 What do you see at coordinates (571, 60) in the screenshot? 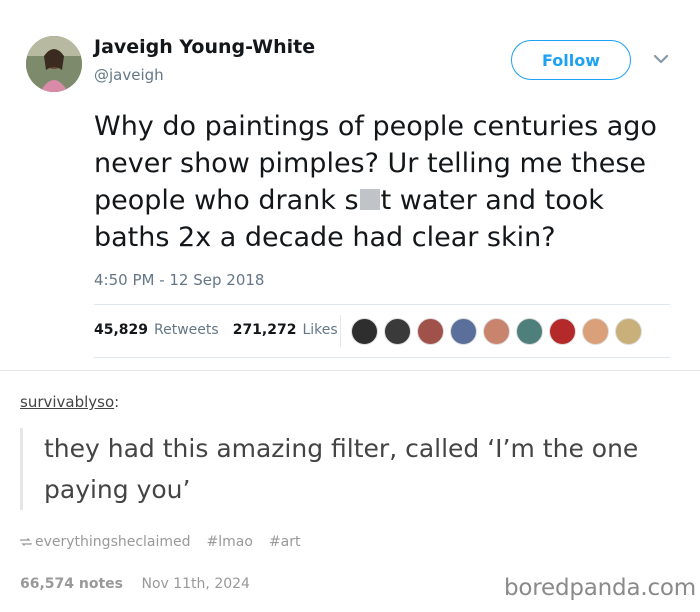
I see `follow-button: Follow` at bounding box center [571, 60].